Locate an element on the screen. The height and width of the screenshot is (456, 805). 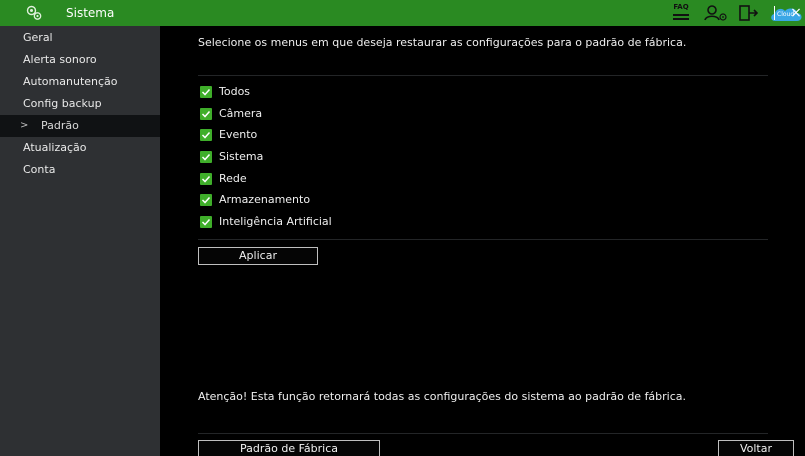
logout-icon is located at coordinates (749, 13).